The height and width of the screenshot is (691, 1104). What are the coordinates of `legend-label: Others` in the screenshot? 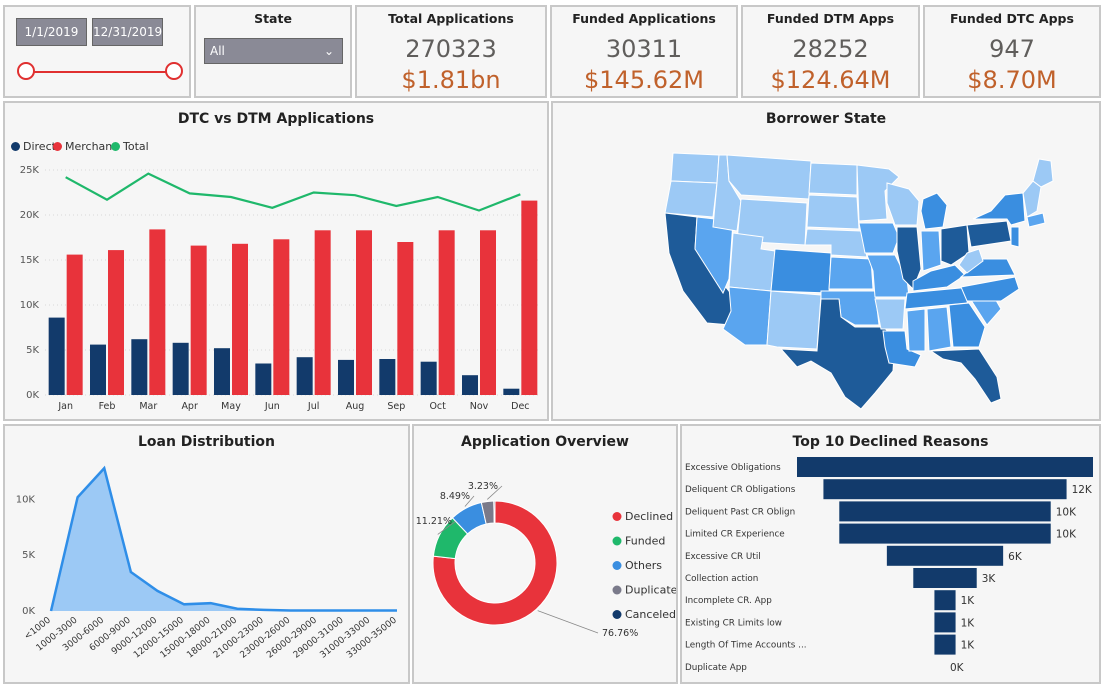 It's located at (643, 565).